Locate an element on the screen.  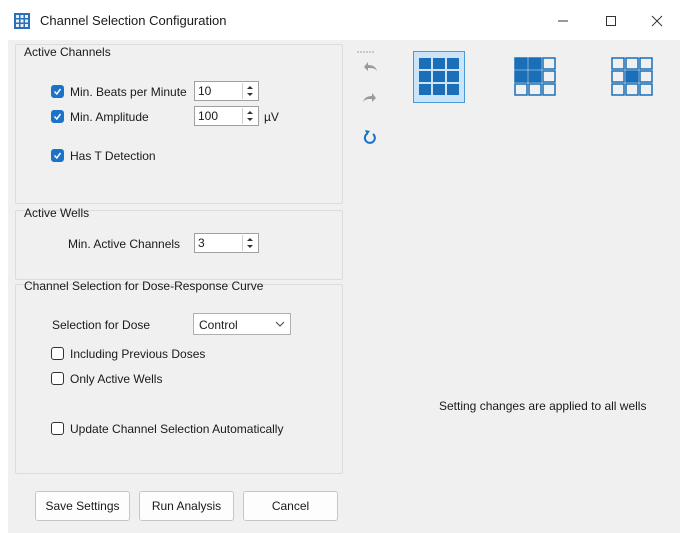
close-icon is located at coordinates (657, 21).